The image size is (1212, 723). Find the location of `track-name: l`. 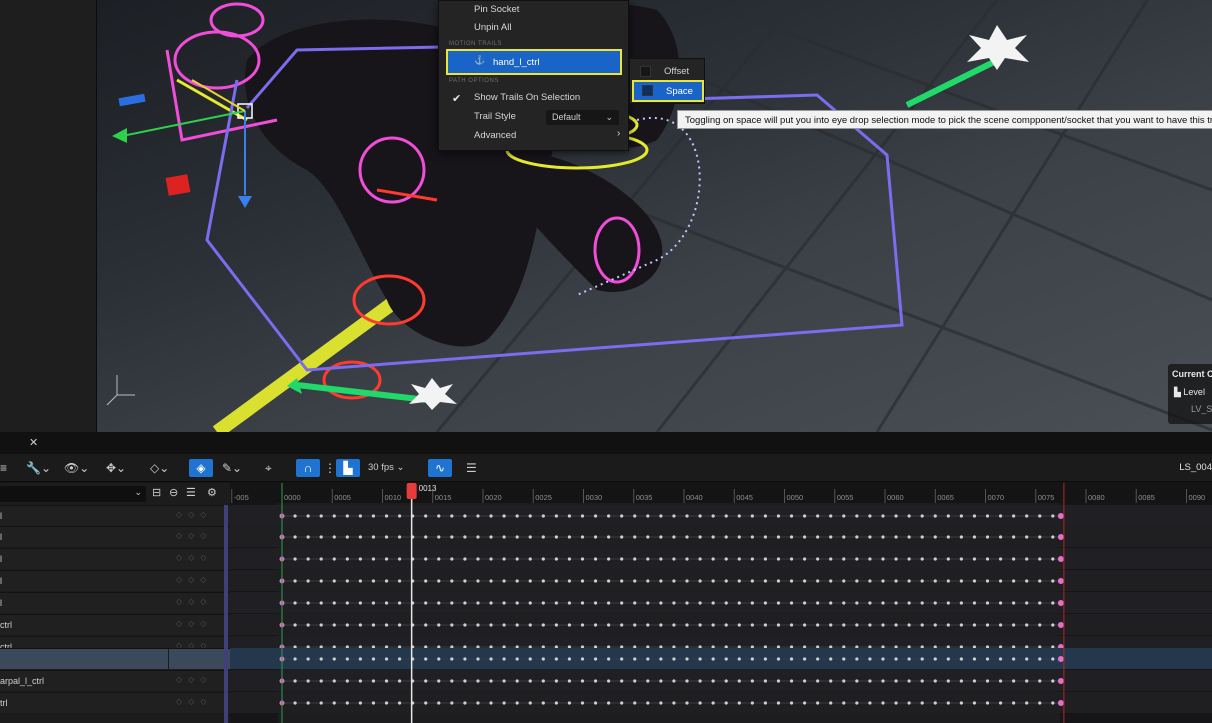

track-name: l is located at coordinates (1, 581).